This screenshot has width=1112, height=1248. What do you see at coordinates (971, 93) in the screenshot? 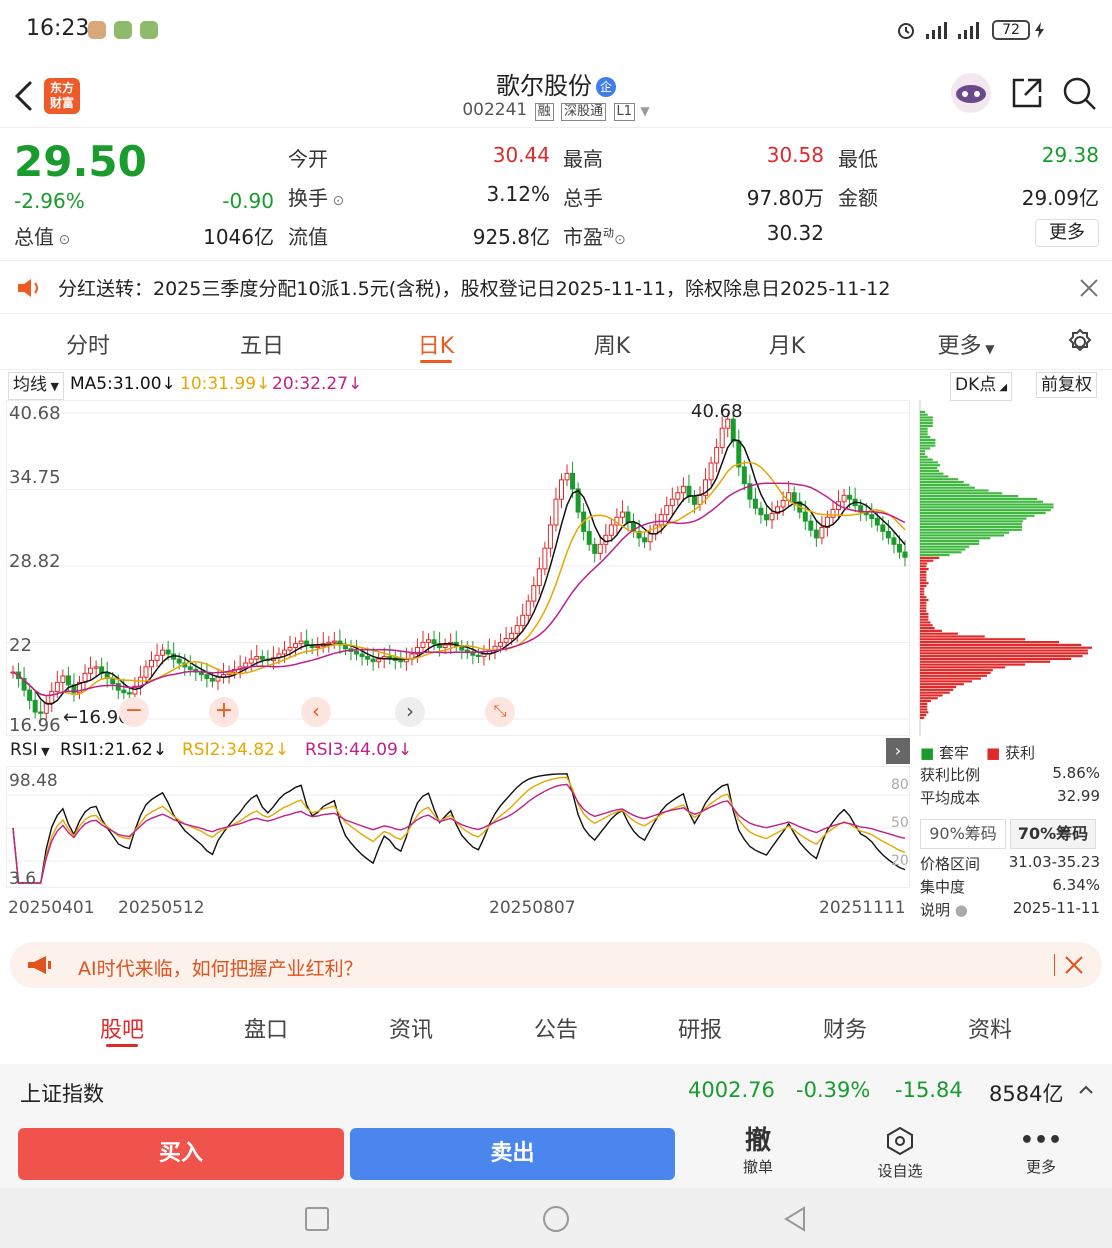
I see `robot-avatar-icon` at bounding box center [971, 93].